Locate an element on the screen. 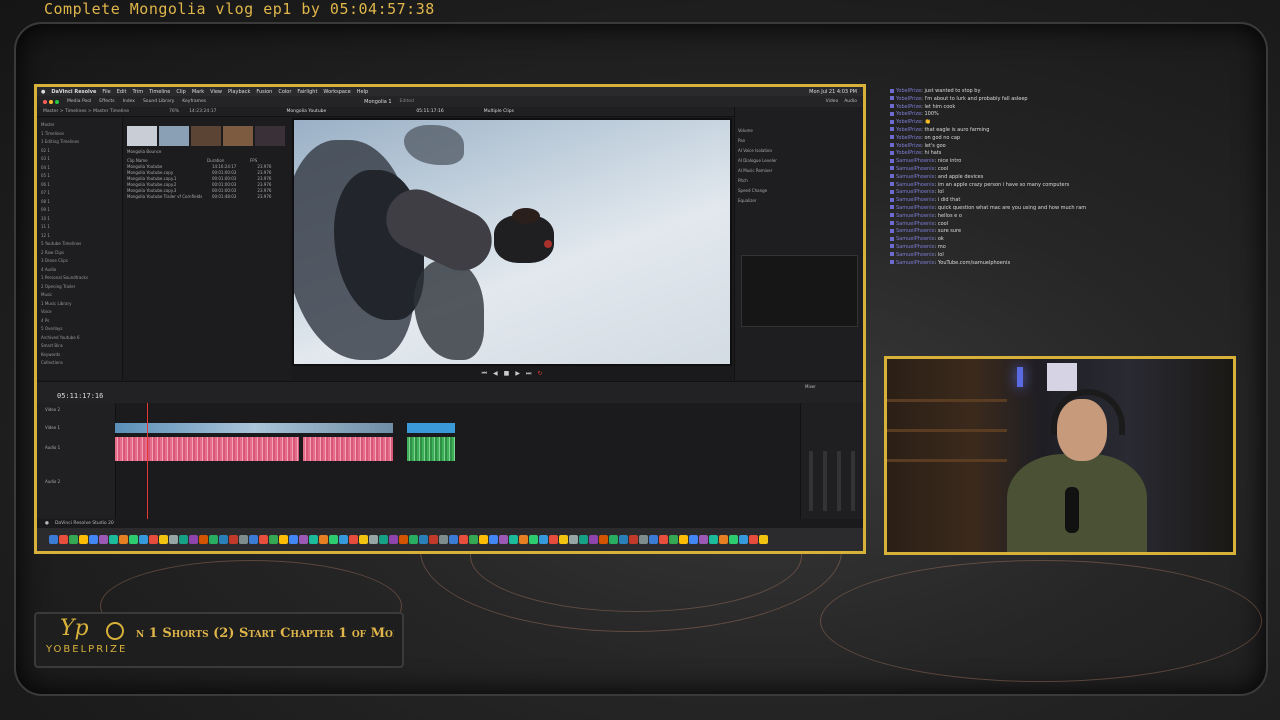 The image size is (1280, 720). sidebar-item: Keywords is located at coordinates (79, 355).